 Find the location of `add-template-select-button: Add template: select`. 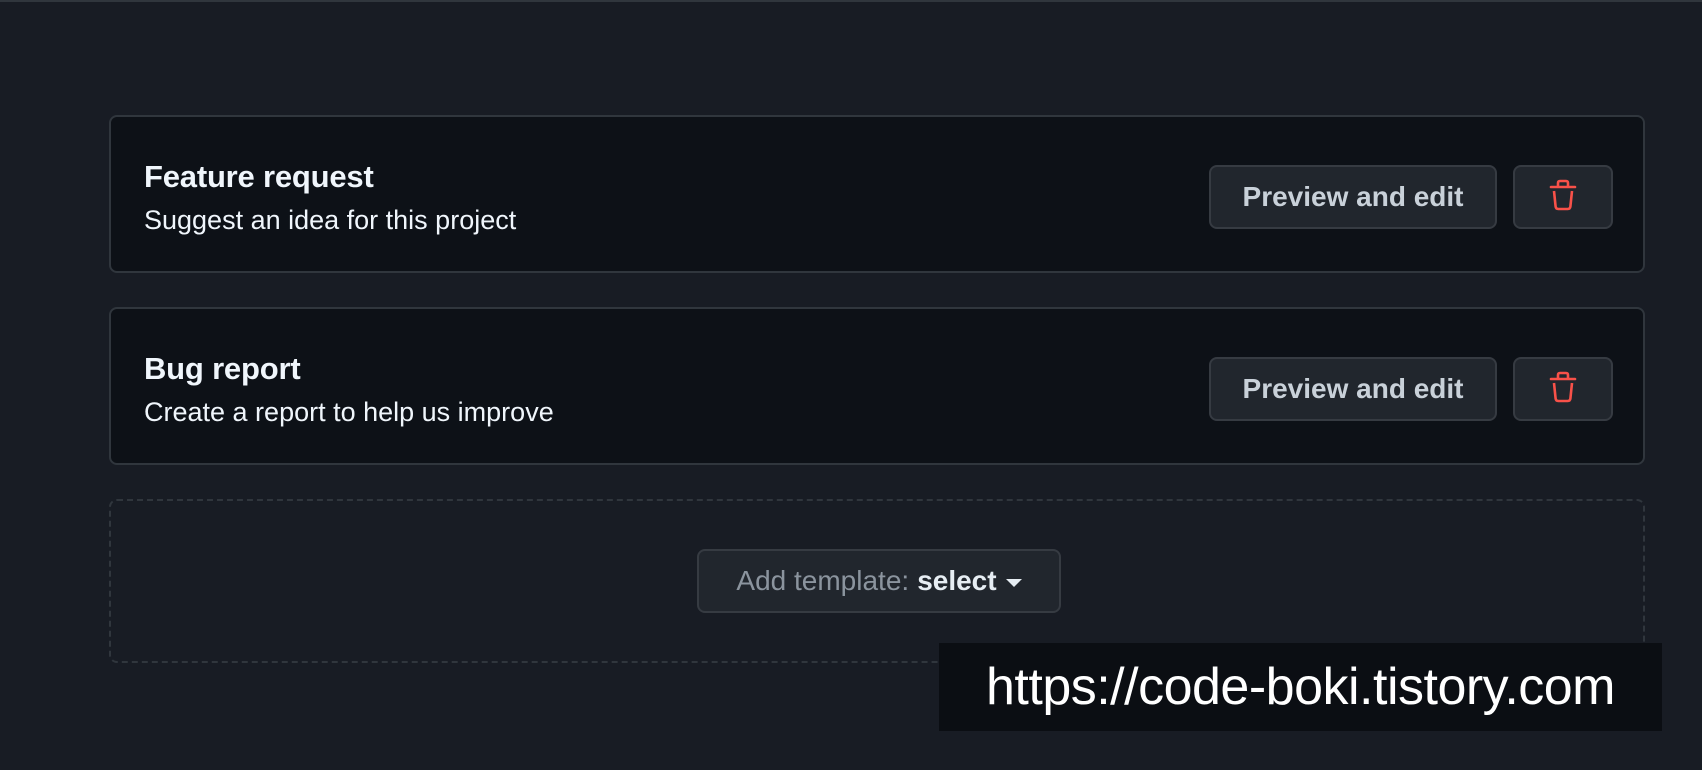

add-template-select-button: Add template: select is located at coordinates (879, 581).